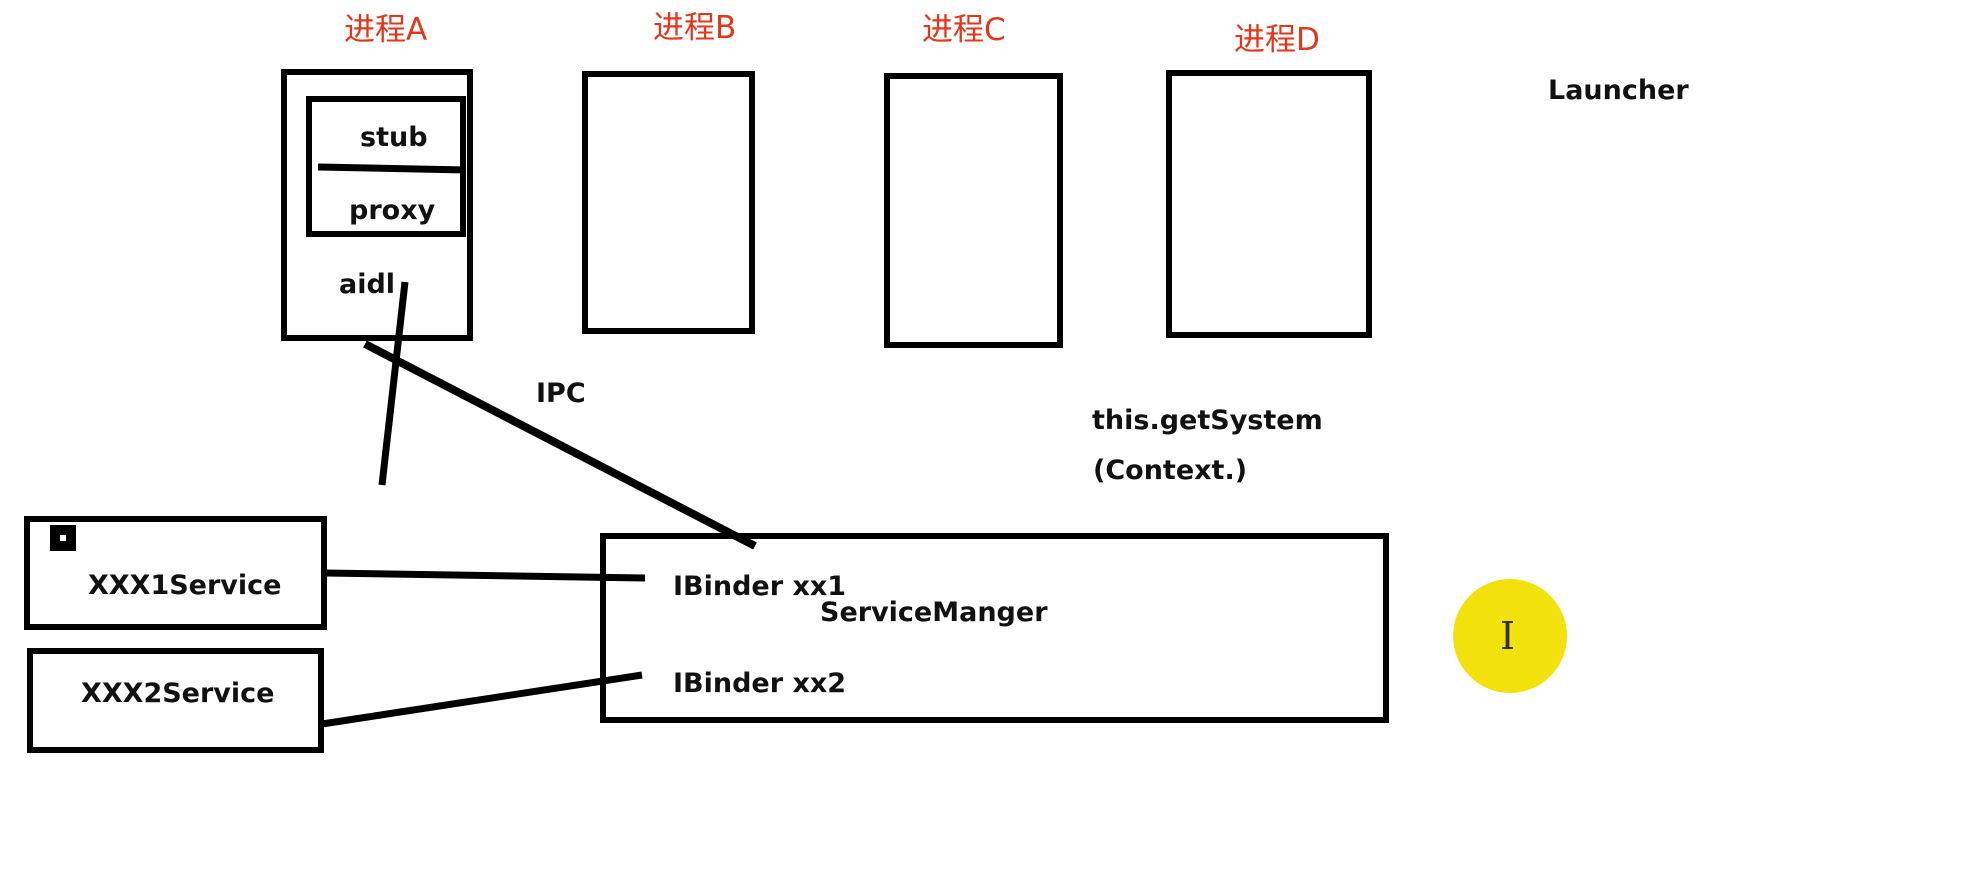 The width and height of the screenshot is (1962, 878). I want to click on proxy-label: proxy, so click(392, 210).